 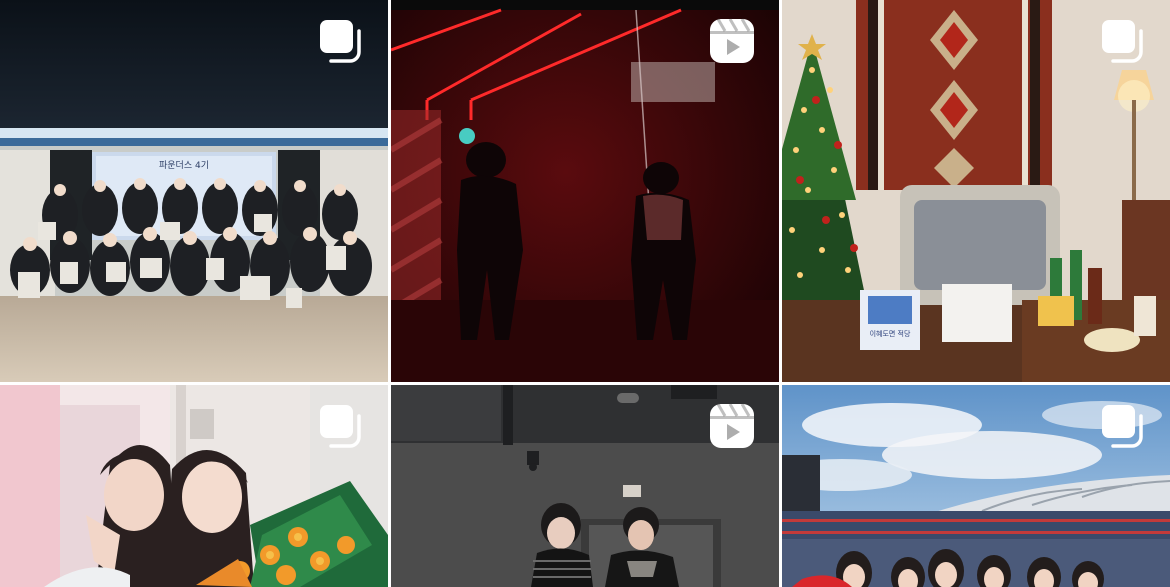 What do you see at coordinates (890, 333) in the screenshot?
I see `bag-text: 이혜도면 적당` at bounding box center [890, 333].